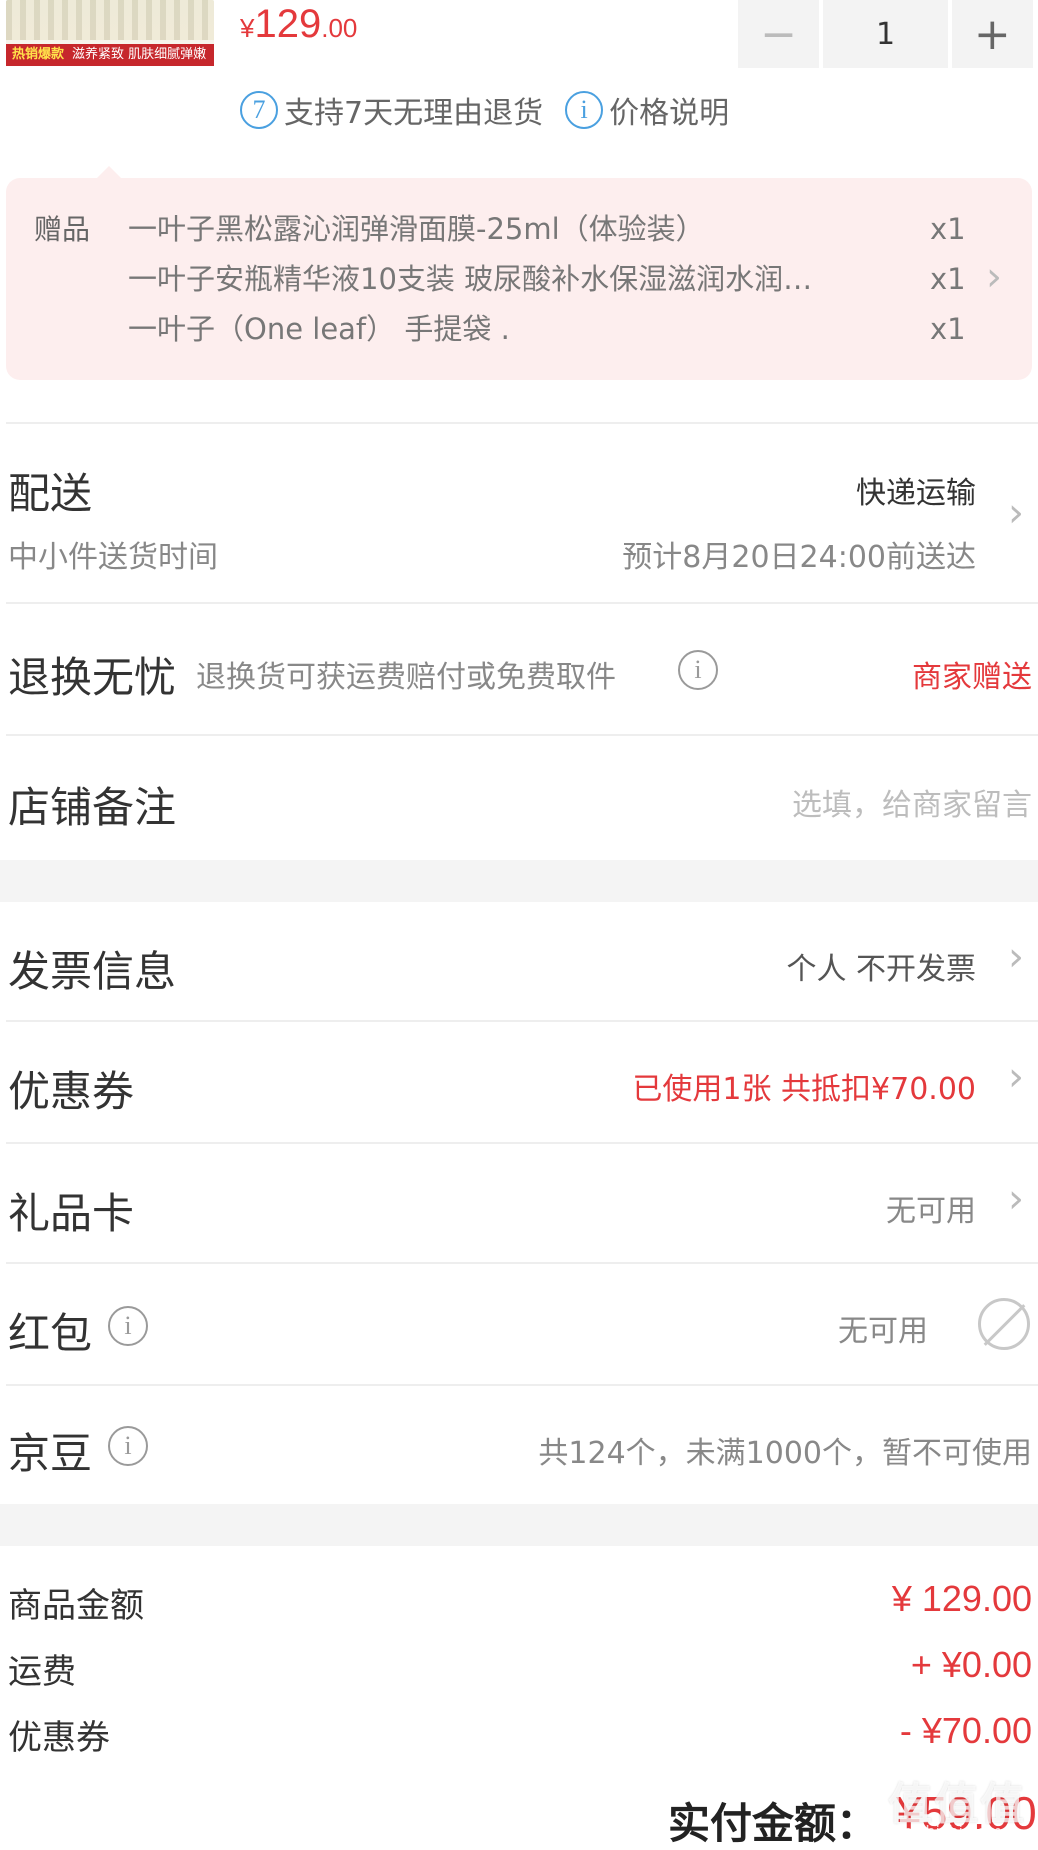 This screenshot has height=1850, width=1038. What do you see at coordinates (992, 34) in the screenshot?
I see `increase-quantity-button: +` at bounding box center [992, 34].